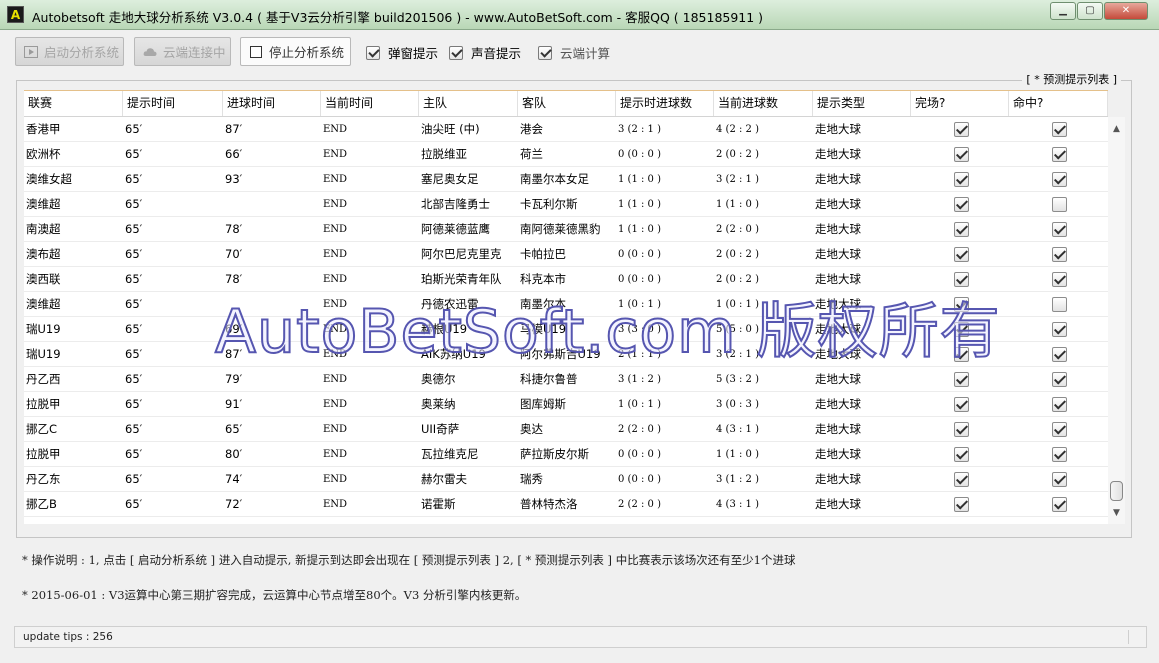 The height and width of the screenshot is (663, 1159). What do you see at coordinates (737, 154) in the screenshot?
I see `cell-current-score: 2 (0 : 2 )` at bounding box center [737, 154].